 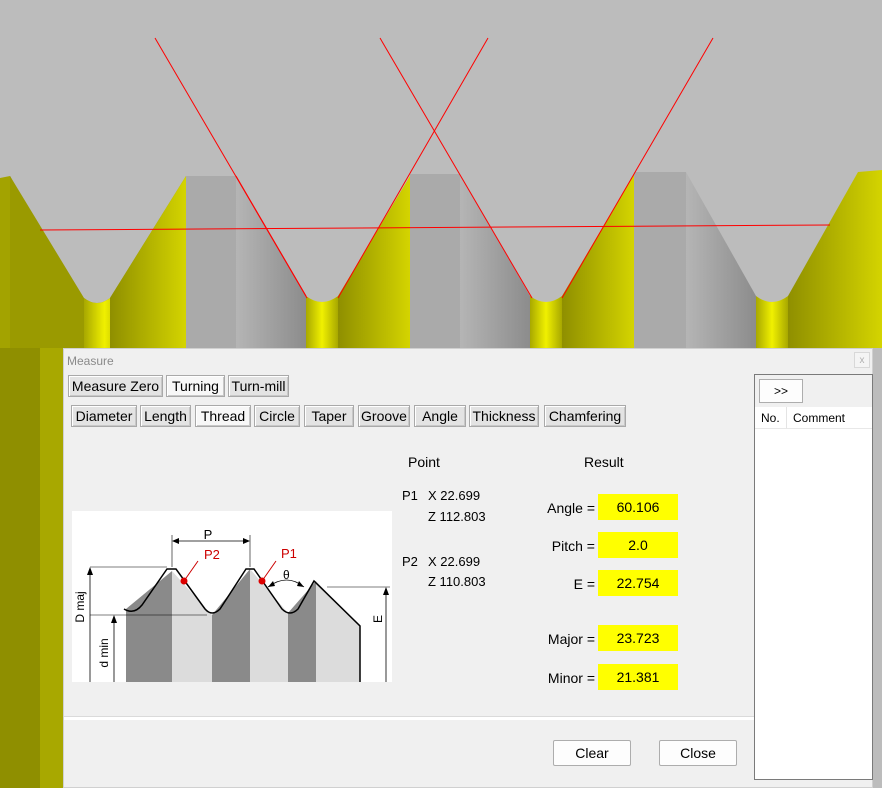 What do you see at coordinates (771, 418) in the screenshot?
I see `column-header-no: No.` at bounding box center [771, 418].